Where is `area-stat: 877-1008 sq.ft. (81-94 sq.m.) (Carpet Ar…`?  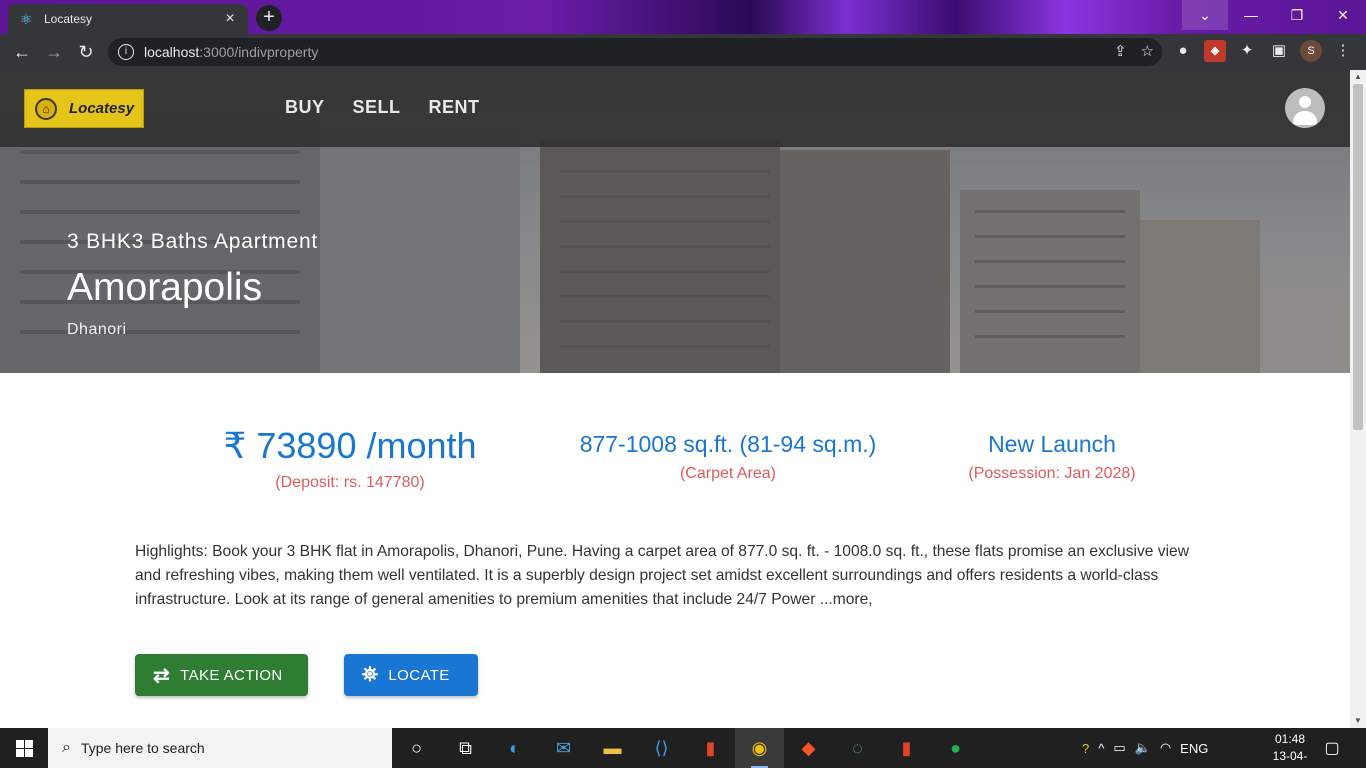
area-stat: 877-1008 sq.ft. (81-94 sq.m.) (Carpet Ar… is located at coordinates (728, 457).